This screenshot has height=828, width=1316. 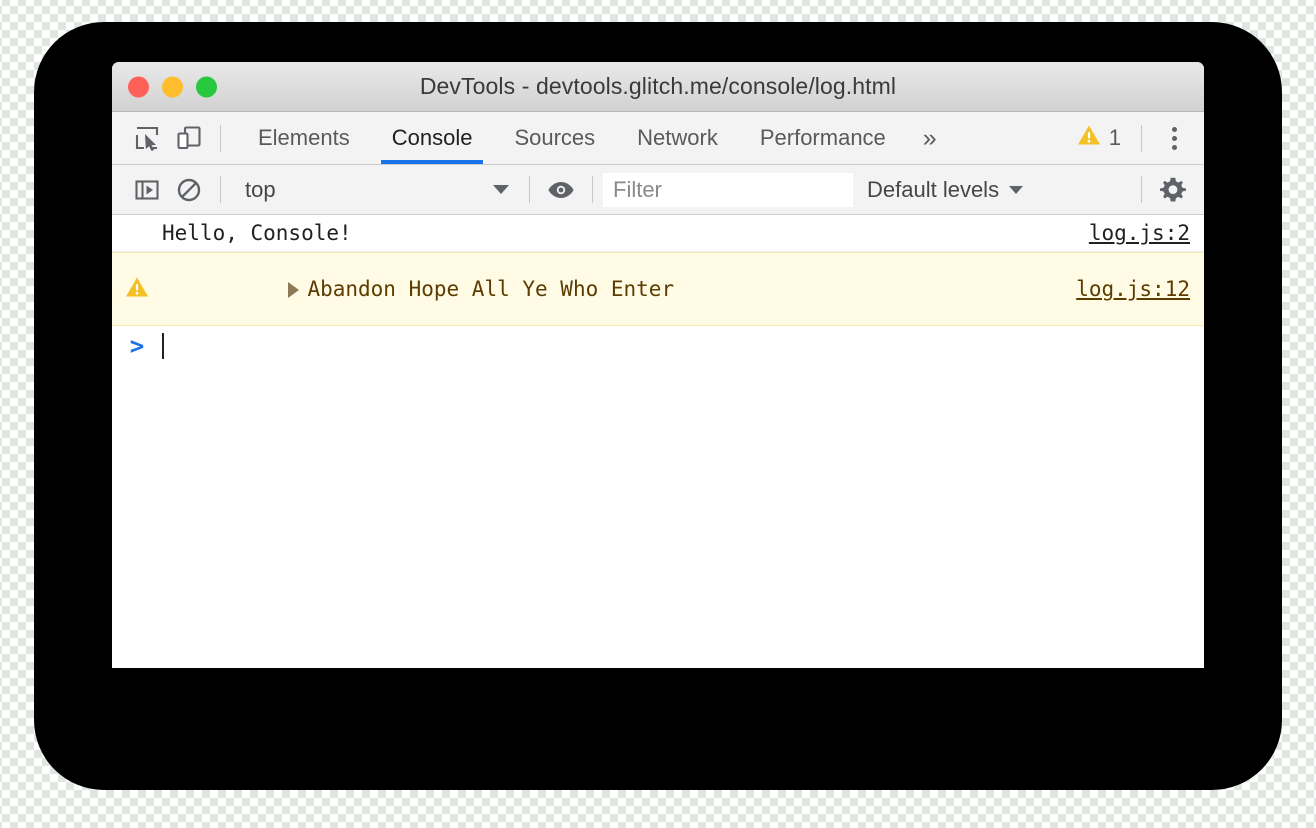 I want to click on warning-count-label: 1, so click(x=1114, y=137).